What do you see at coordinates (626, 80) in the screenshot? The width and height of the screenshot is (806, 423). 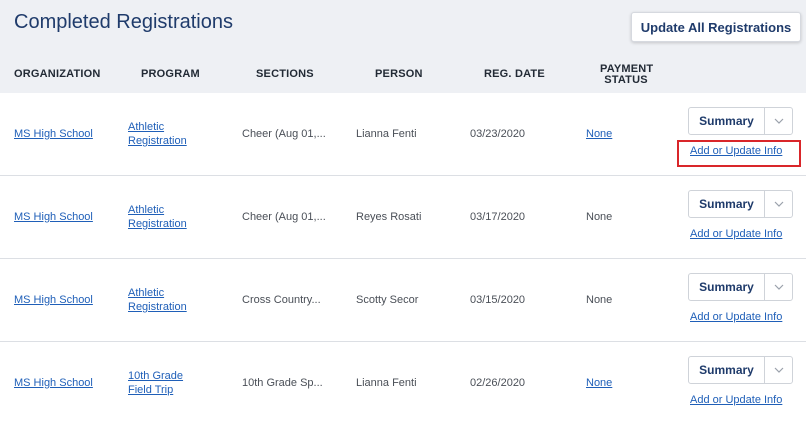 I see `payment-status-header-line2: STATUS` at bounding box center [626, 80].